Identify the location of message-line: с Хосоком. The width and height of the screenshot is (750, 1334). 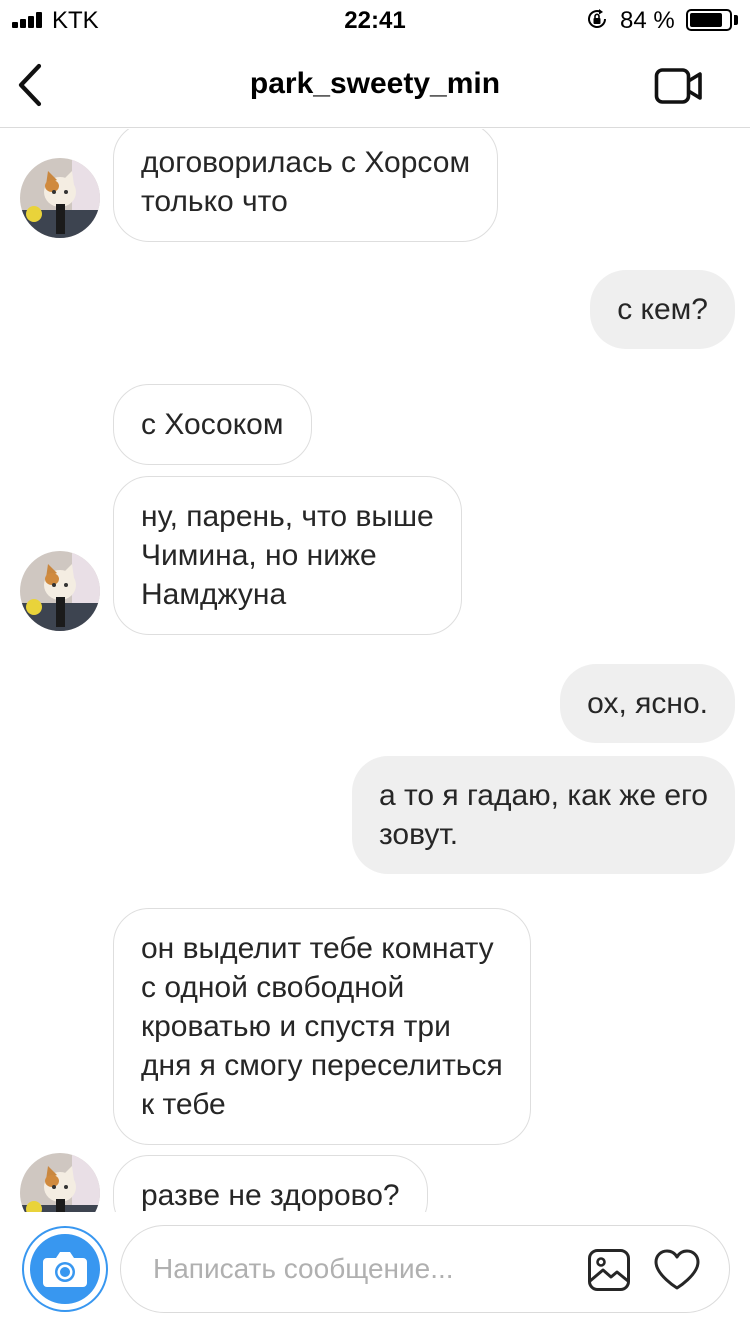
(212, 424).